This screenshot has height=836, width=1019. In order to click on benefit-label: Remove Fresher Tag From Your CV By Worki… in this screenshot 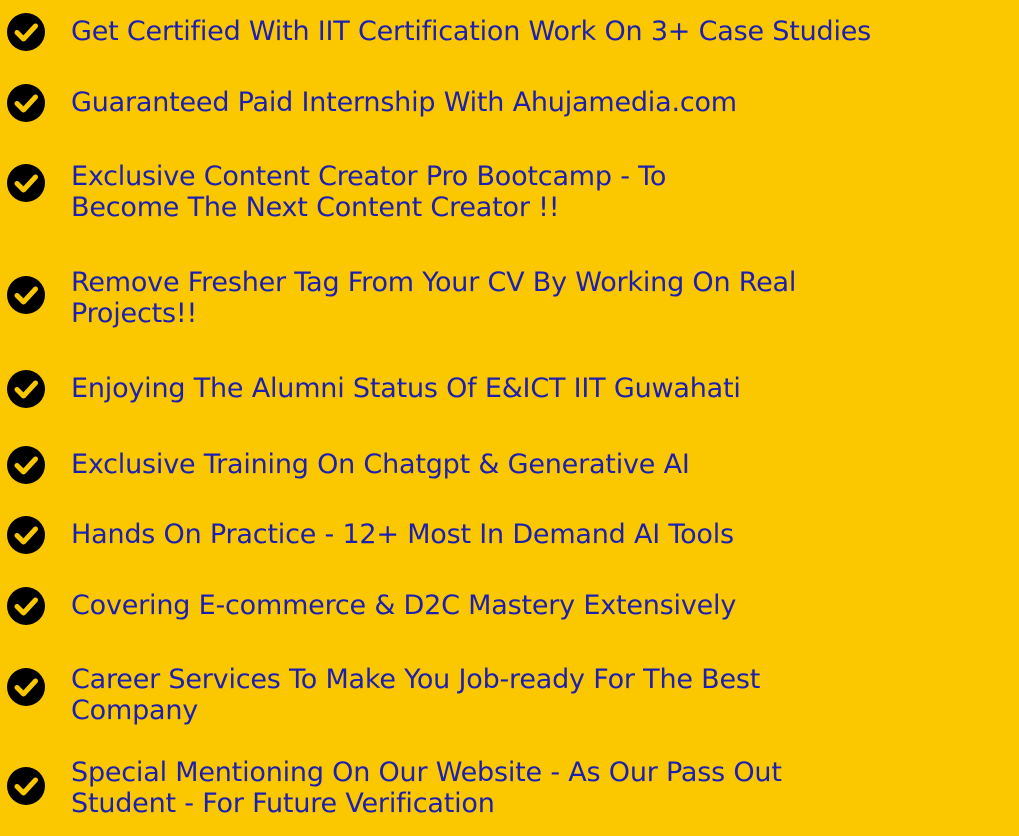, I will do `click(434, 298)`.